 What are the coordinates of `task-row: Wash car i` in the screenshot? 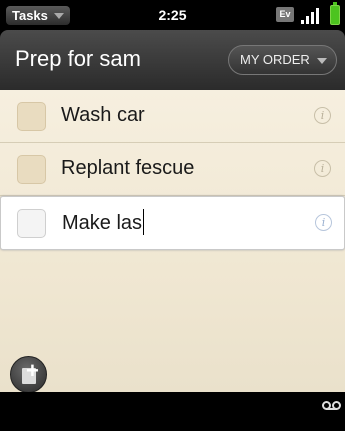 It's located at (172, 116).